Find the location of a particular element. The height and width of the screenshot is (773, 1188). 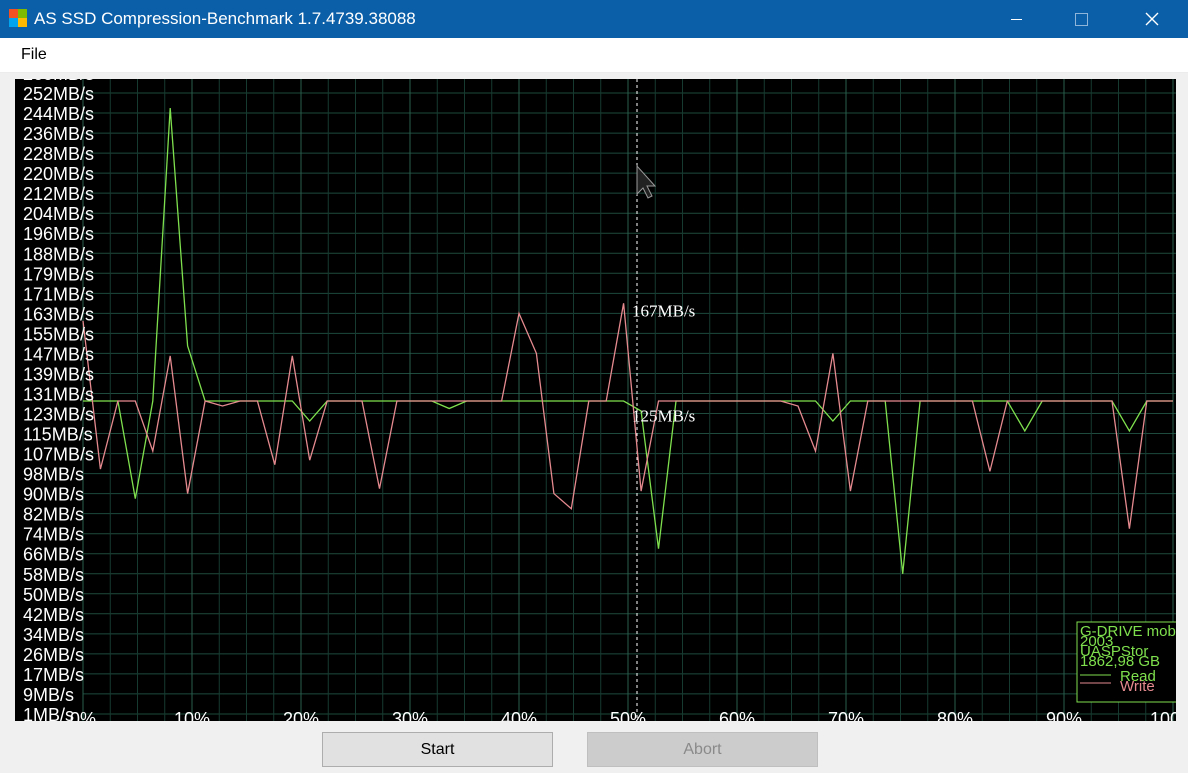

x-tick-label: 100% is located at coordinates (1163, 715).